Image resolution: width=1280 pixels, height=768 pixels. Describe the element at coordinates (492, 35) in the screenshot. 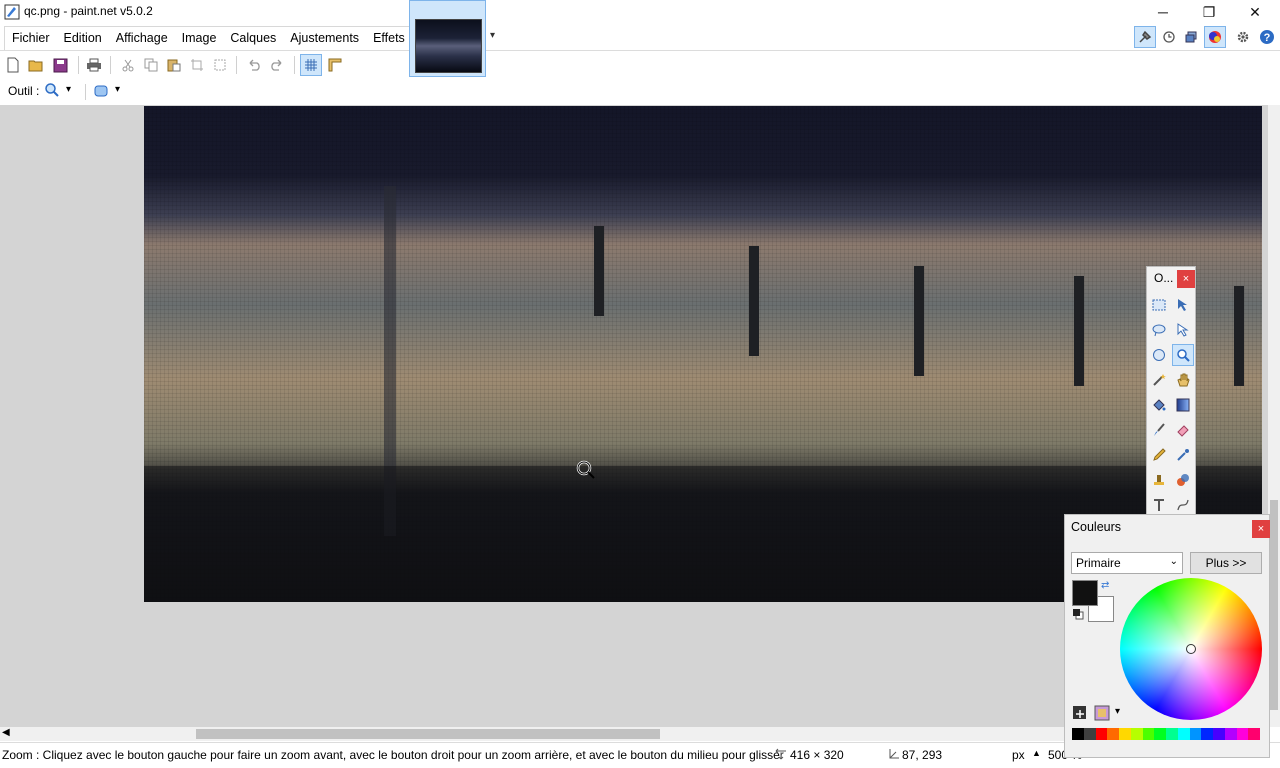

I see `chevron-down-icon: ▾` at that location.